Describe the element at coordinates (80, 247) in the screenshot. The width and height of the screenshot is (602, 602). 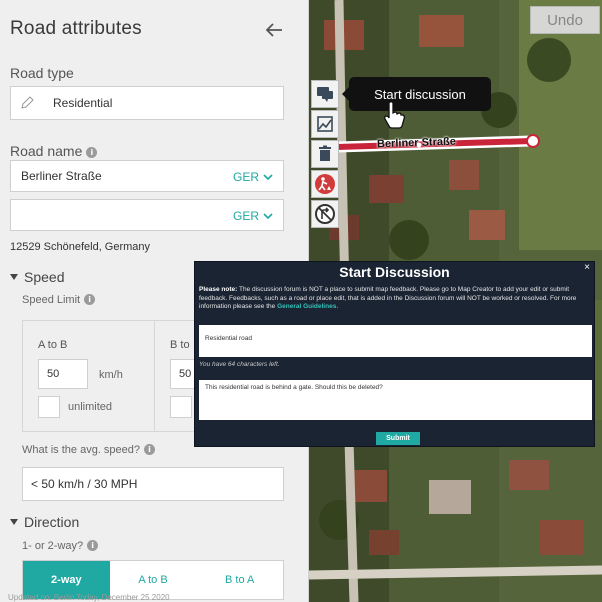
I see `address-text: 12529 Schönefeld, Germany` at that location.